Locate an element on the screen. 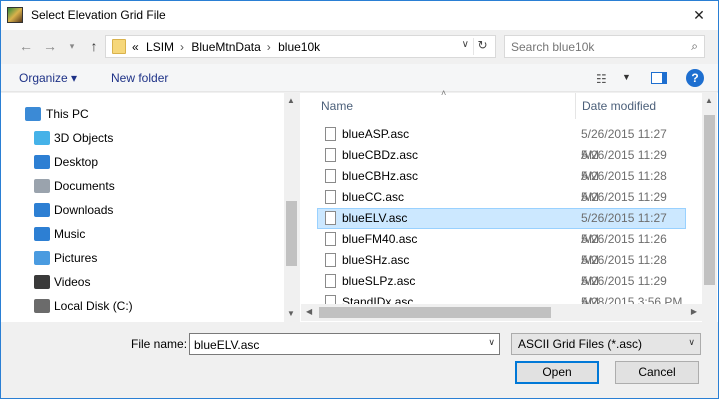  file-row: blueASP.asc 5/26/2015 11:27 AM is located at coordinates (501, 143).